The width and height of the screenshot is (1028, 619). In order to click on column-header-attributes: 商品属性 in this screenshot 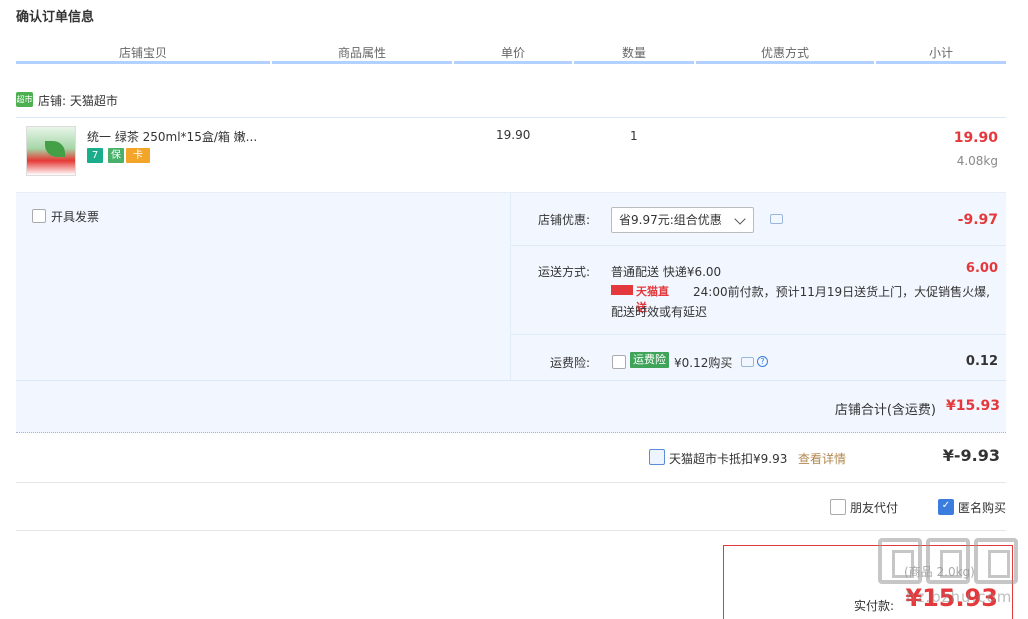, I will do `click(362, 54)`.